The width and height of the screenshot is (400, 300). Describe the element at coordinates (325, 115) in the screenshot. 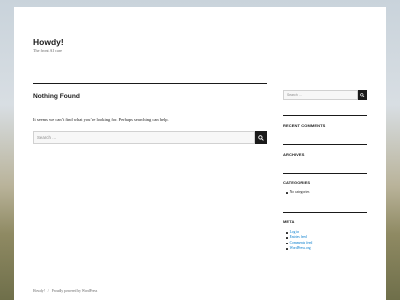

I see `recent-comments-divider` at that location.